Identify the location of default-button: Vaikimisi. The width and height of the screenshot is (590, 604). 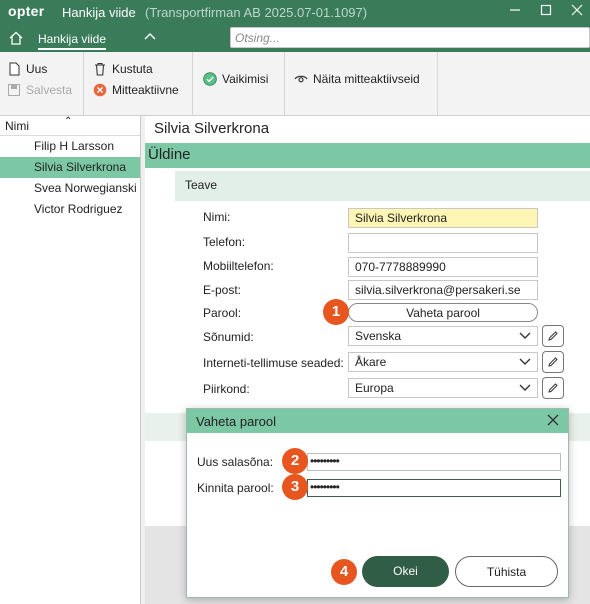
(235, 79).